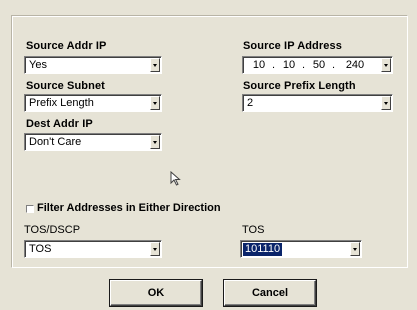 The image size is (417, 310). I want to click on dest-addr-ip-value: Don't Care, so click(55, 142).